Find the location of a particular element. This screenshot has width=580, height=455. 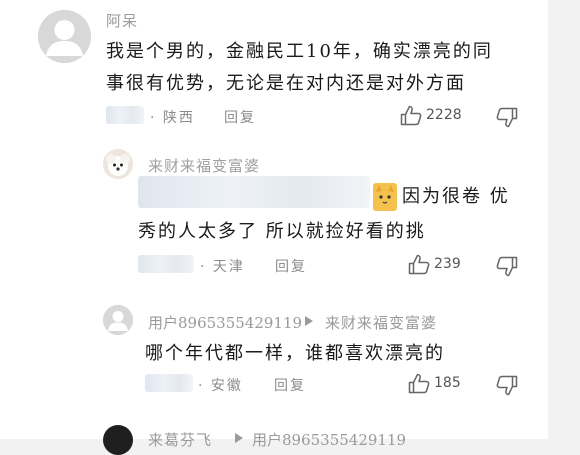

comment-username: 来葛芬飞 is located at coordinates (180, 439).